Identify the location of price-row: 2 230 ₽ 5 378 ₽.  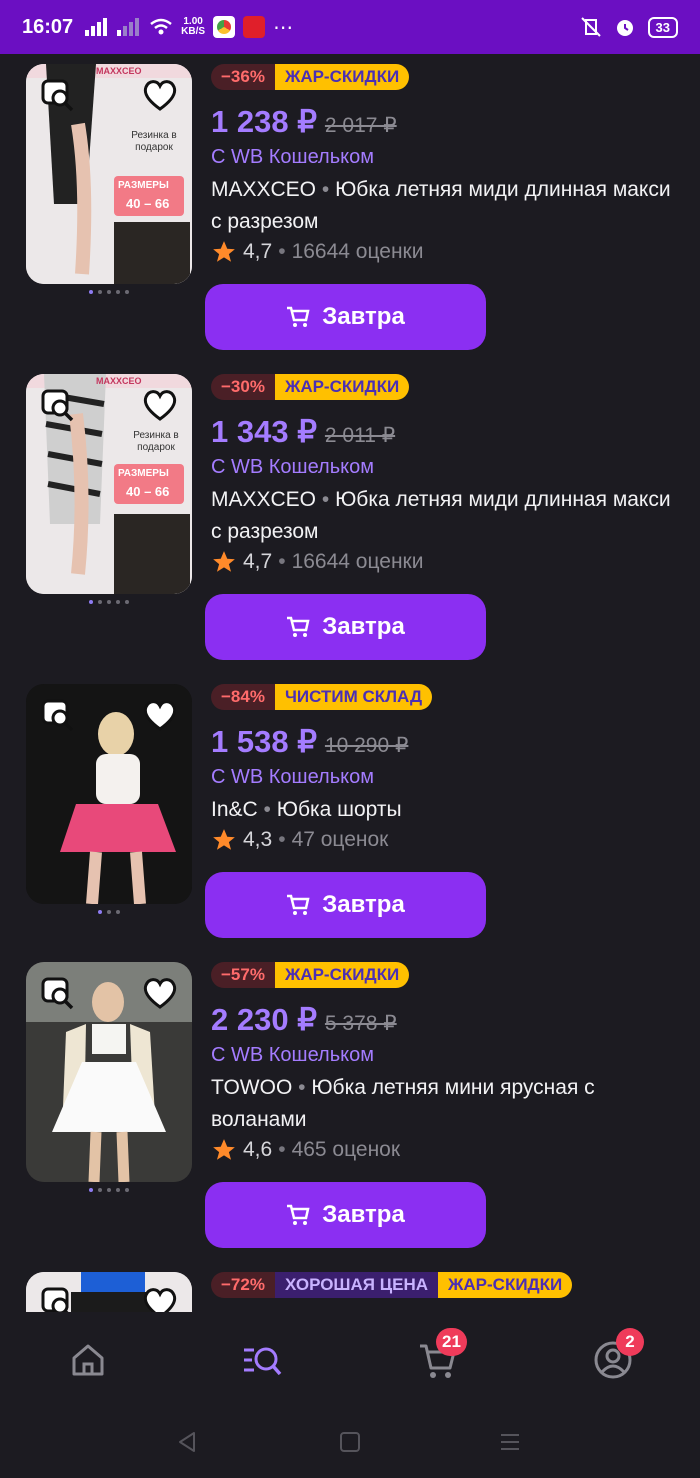
(304, 1020).